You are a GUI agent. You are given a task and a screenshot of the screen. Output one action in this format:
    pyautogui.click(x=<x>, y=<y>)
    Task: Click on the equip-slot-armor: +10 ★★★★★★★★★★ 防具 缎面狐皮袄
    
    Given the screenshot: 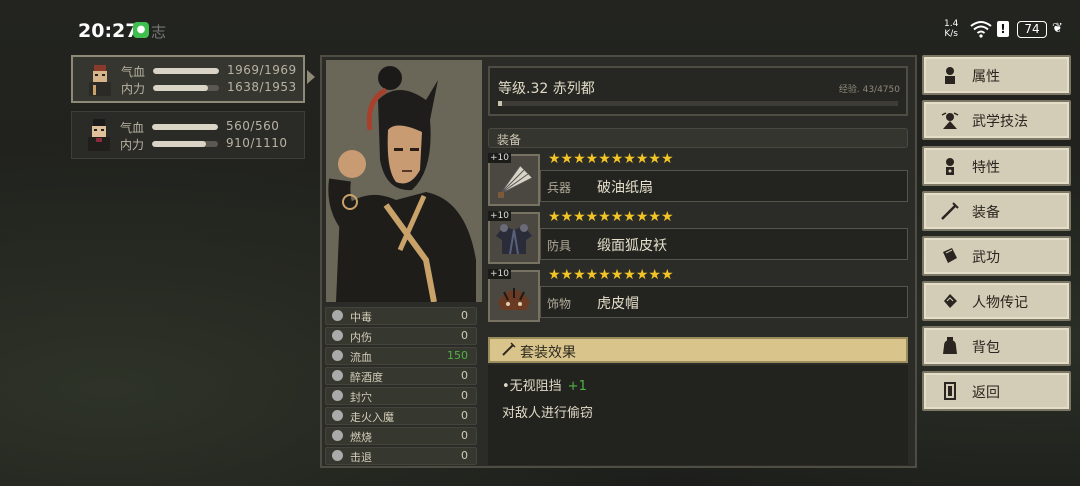 What is the action you would take?
    pyautogui.click(x=698, y=238)
    